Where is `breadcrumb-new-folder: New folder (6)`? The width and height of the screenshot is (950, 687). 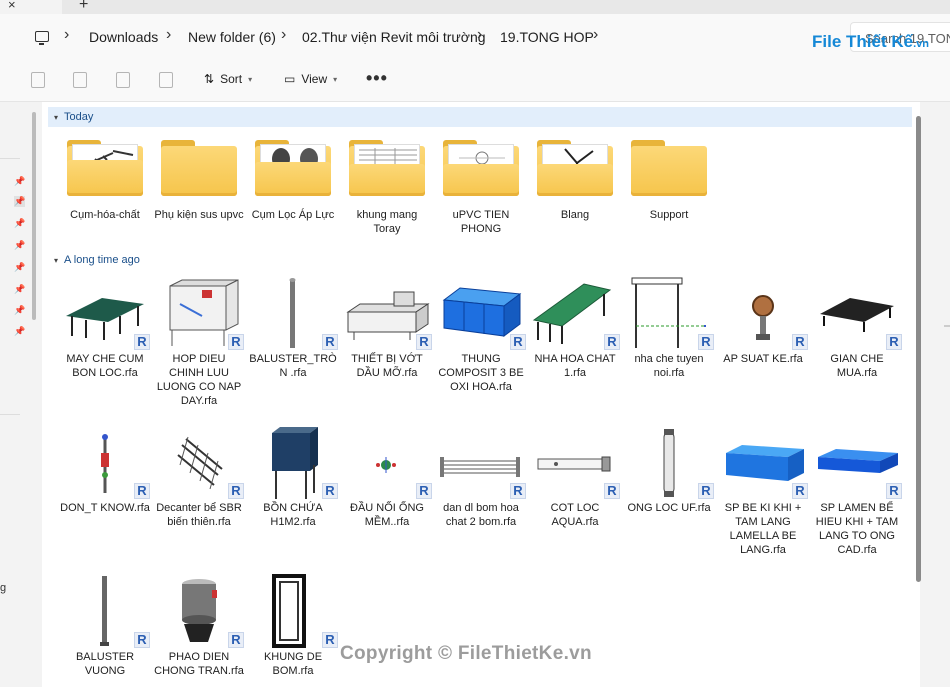 breadcrumb-new-folder: New folder (6) is located at coordinates (232, 37).